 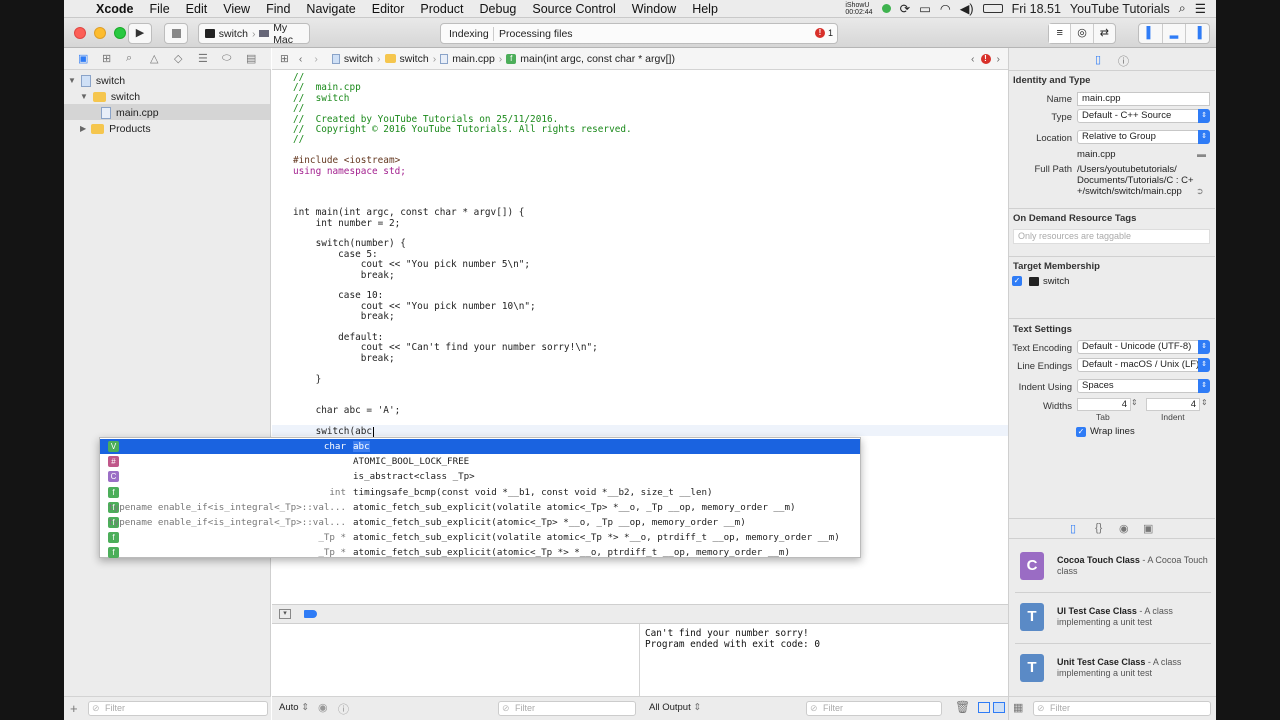 I want to click on indent-stepper-icon: ⇕, so click(x=1204, y=402).